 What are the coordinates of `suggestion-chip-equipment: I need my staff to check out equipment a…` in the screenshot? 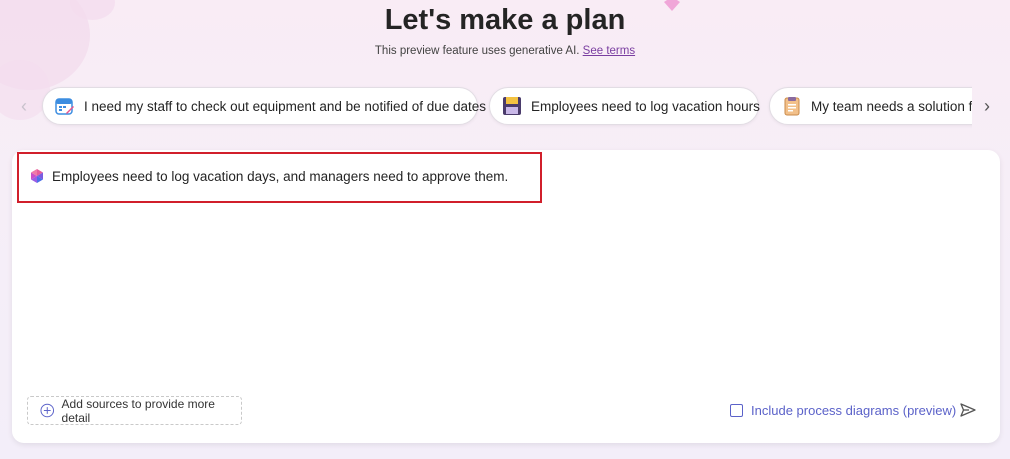 It's located at (264, 106).